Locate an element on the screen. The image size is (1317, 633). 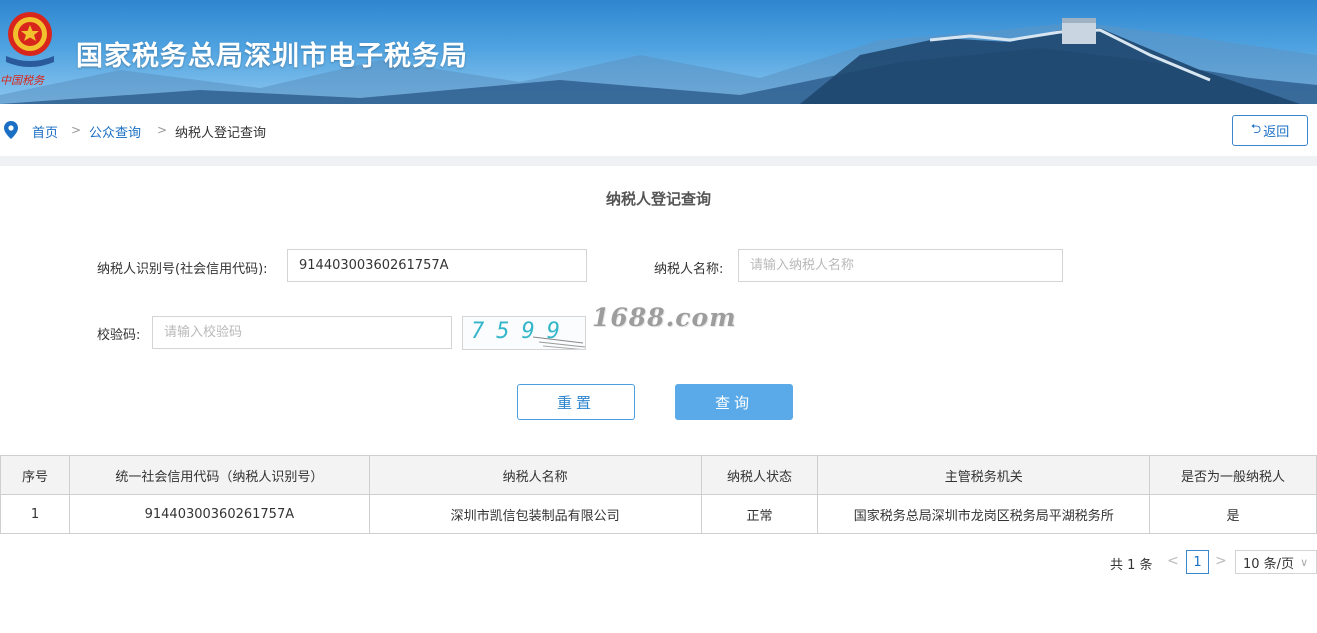
column-header: 统一社会信用代码（纳税人识别号） is located at coordinates (219, 475).